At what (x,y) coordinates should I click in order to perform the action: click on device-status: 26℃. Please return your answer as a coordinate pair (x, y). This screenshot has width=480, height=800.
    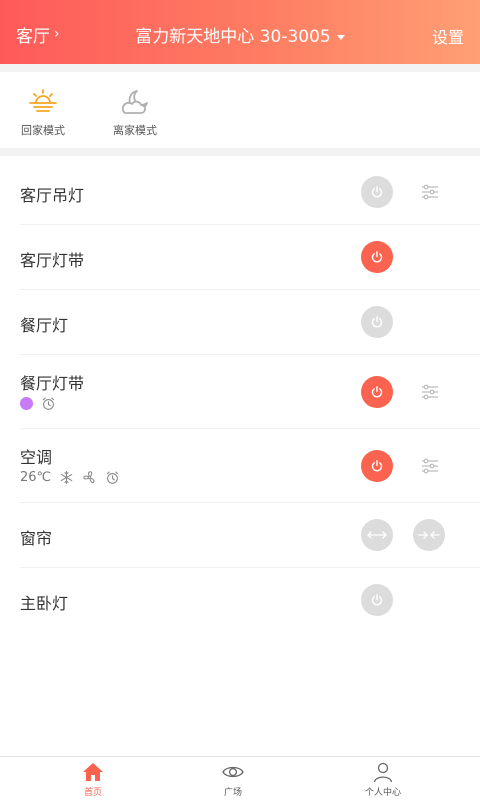
    Looking at the image, I should click on (70, 477).